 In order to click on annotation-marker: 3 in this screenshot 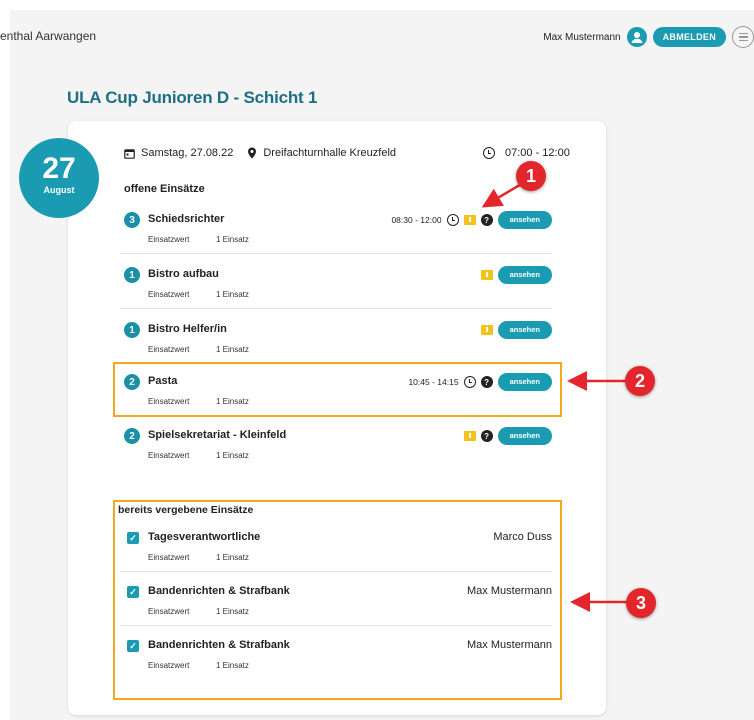, I will do `click(641, 603)`.